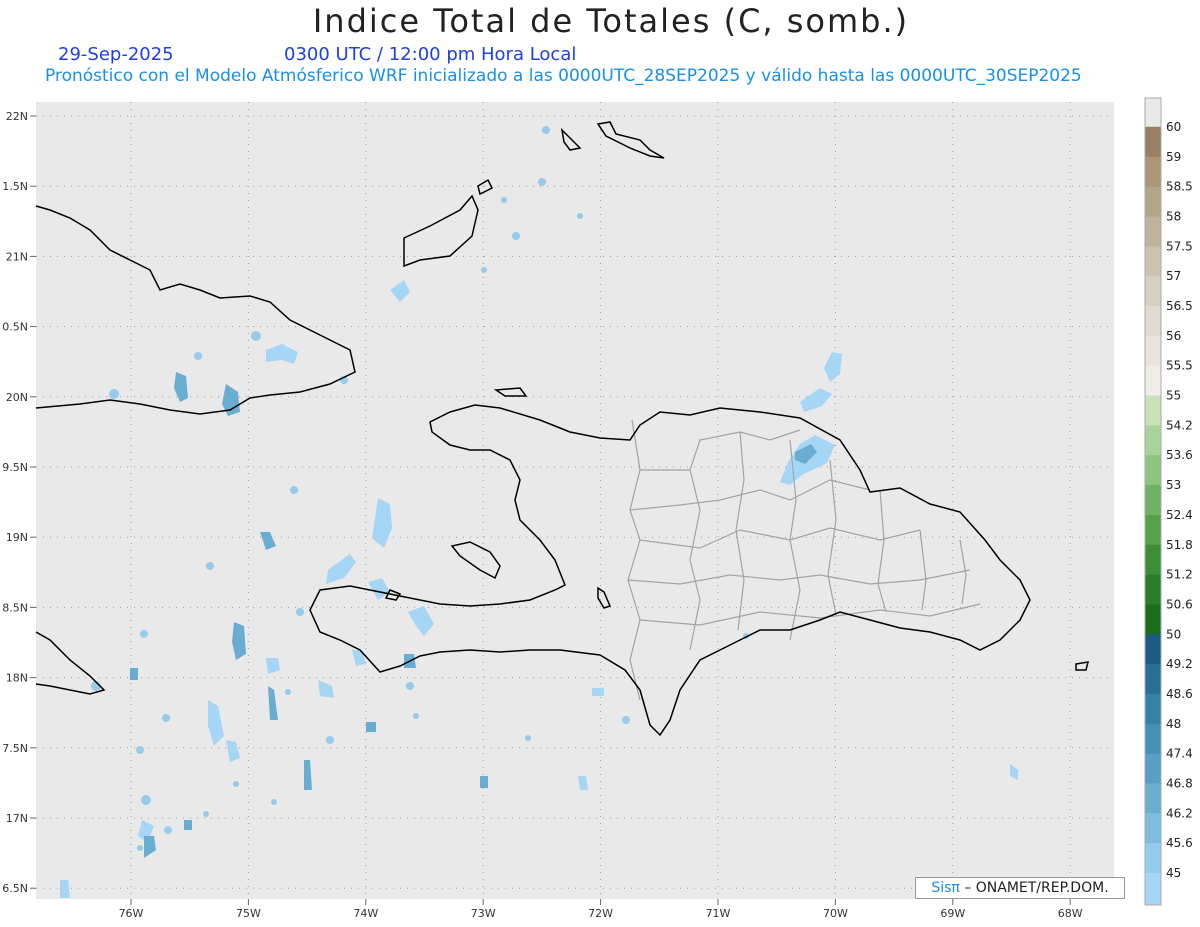 This screenshot has width=1200, height=927. What do you see at coordinates (1070, 913) in the screenshot?
I see `lon-tick-label: 68W` at bounding box center [1070, 913].